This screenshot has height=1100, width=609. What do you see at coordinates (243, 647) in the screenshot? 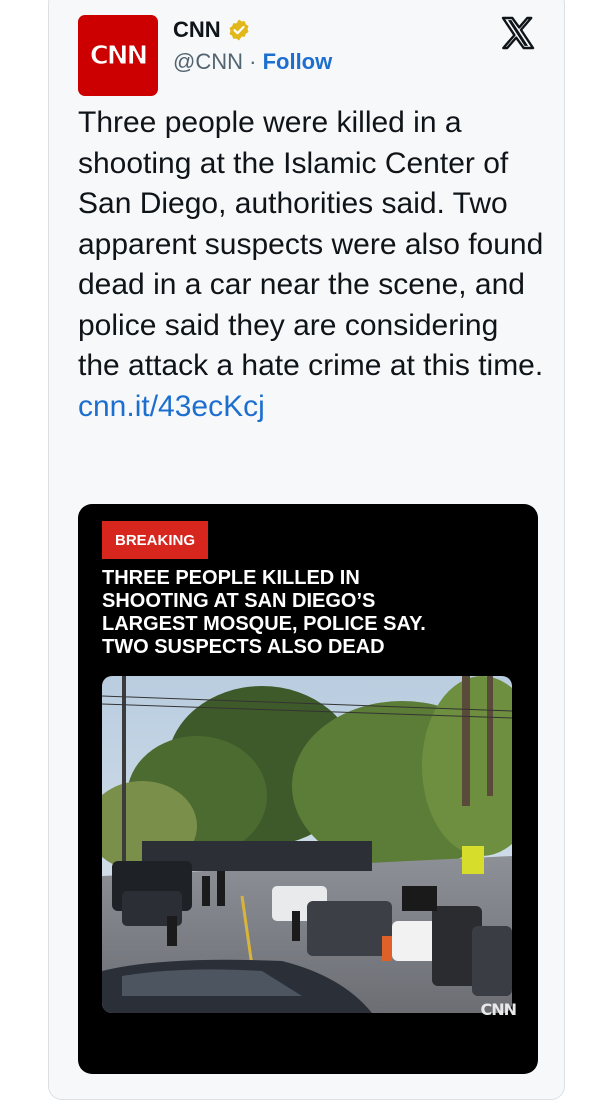
I see `headline-line: TWO SUSPECTS ALSO DEAD` at bounding box center [243, 647].